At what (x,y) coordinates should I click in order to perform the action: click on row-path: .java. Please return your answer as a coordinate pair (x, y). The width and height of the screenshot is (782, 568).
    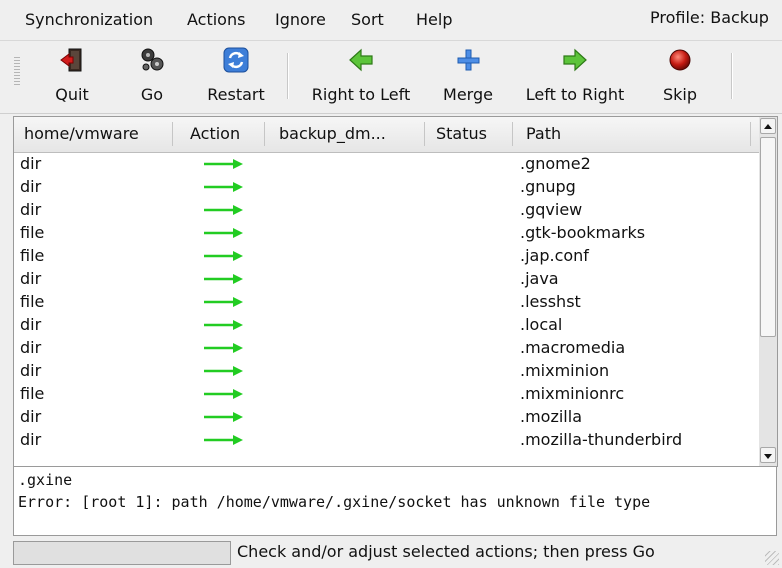
    Looking at the image, I should click on (539, 278).